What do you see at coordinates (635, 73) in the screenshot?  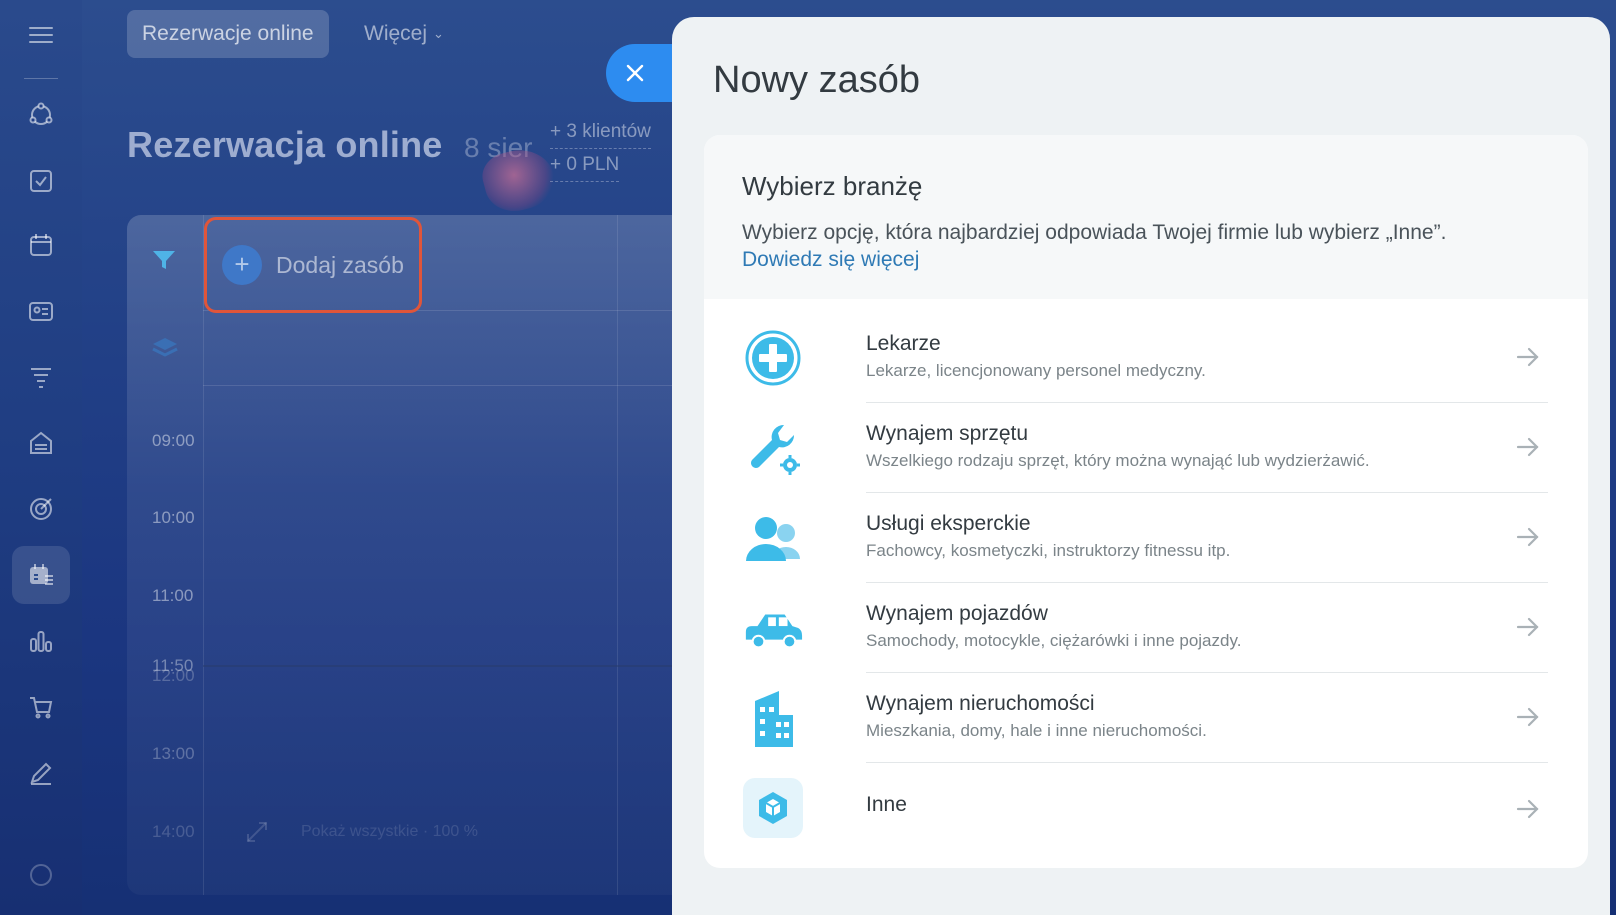 I see `close-icon` at bounding box center [635, 73].